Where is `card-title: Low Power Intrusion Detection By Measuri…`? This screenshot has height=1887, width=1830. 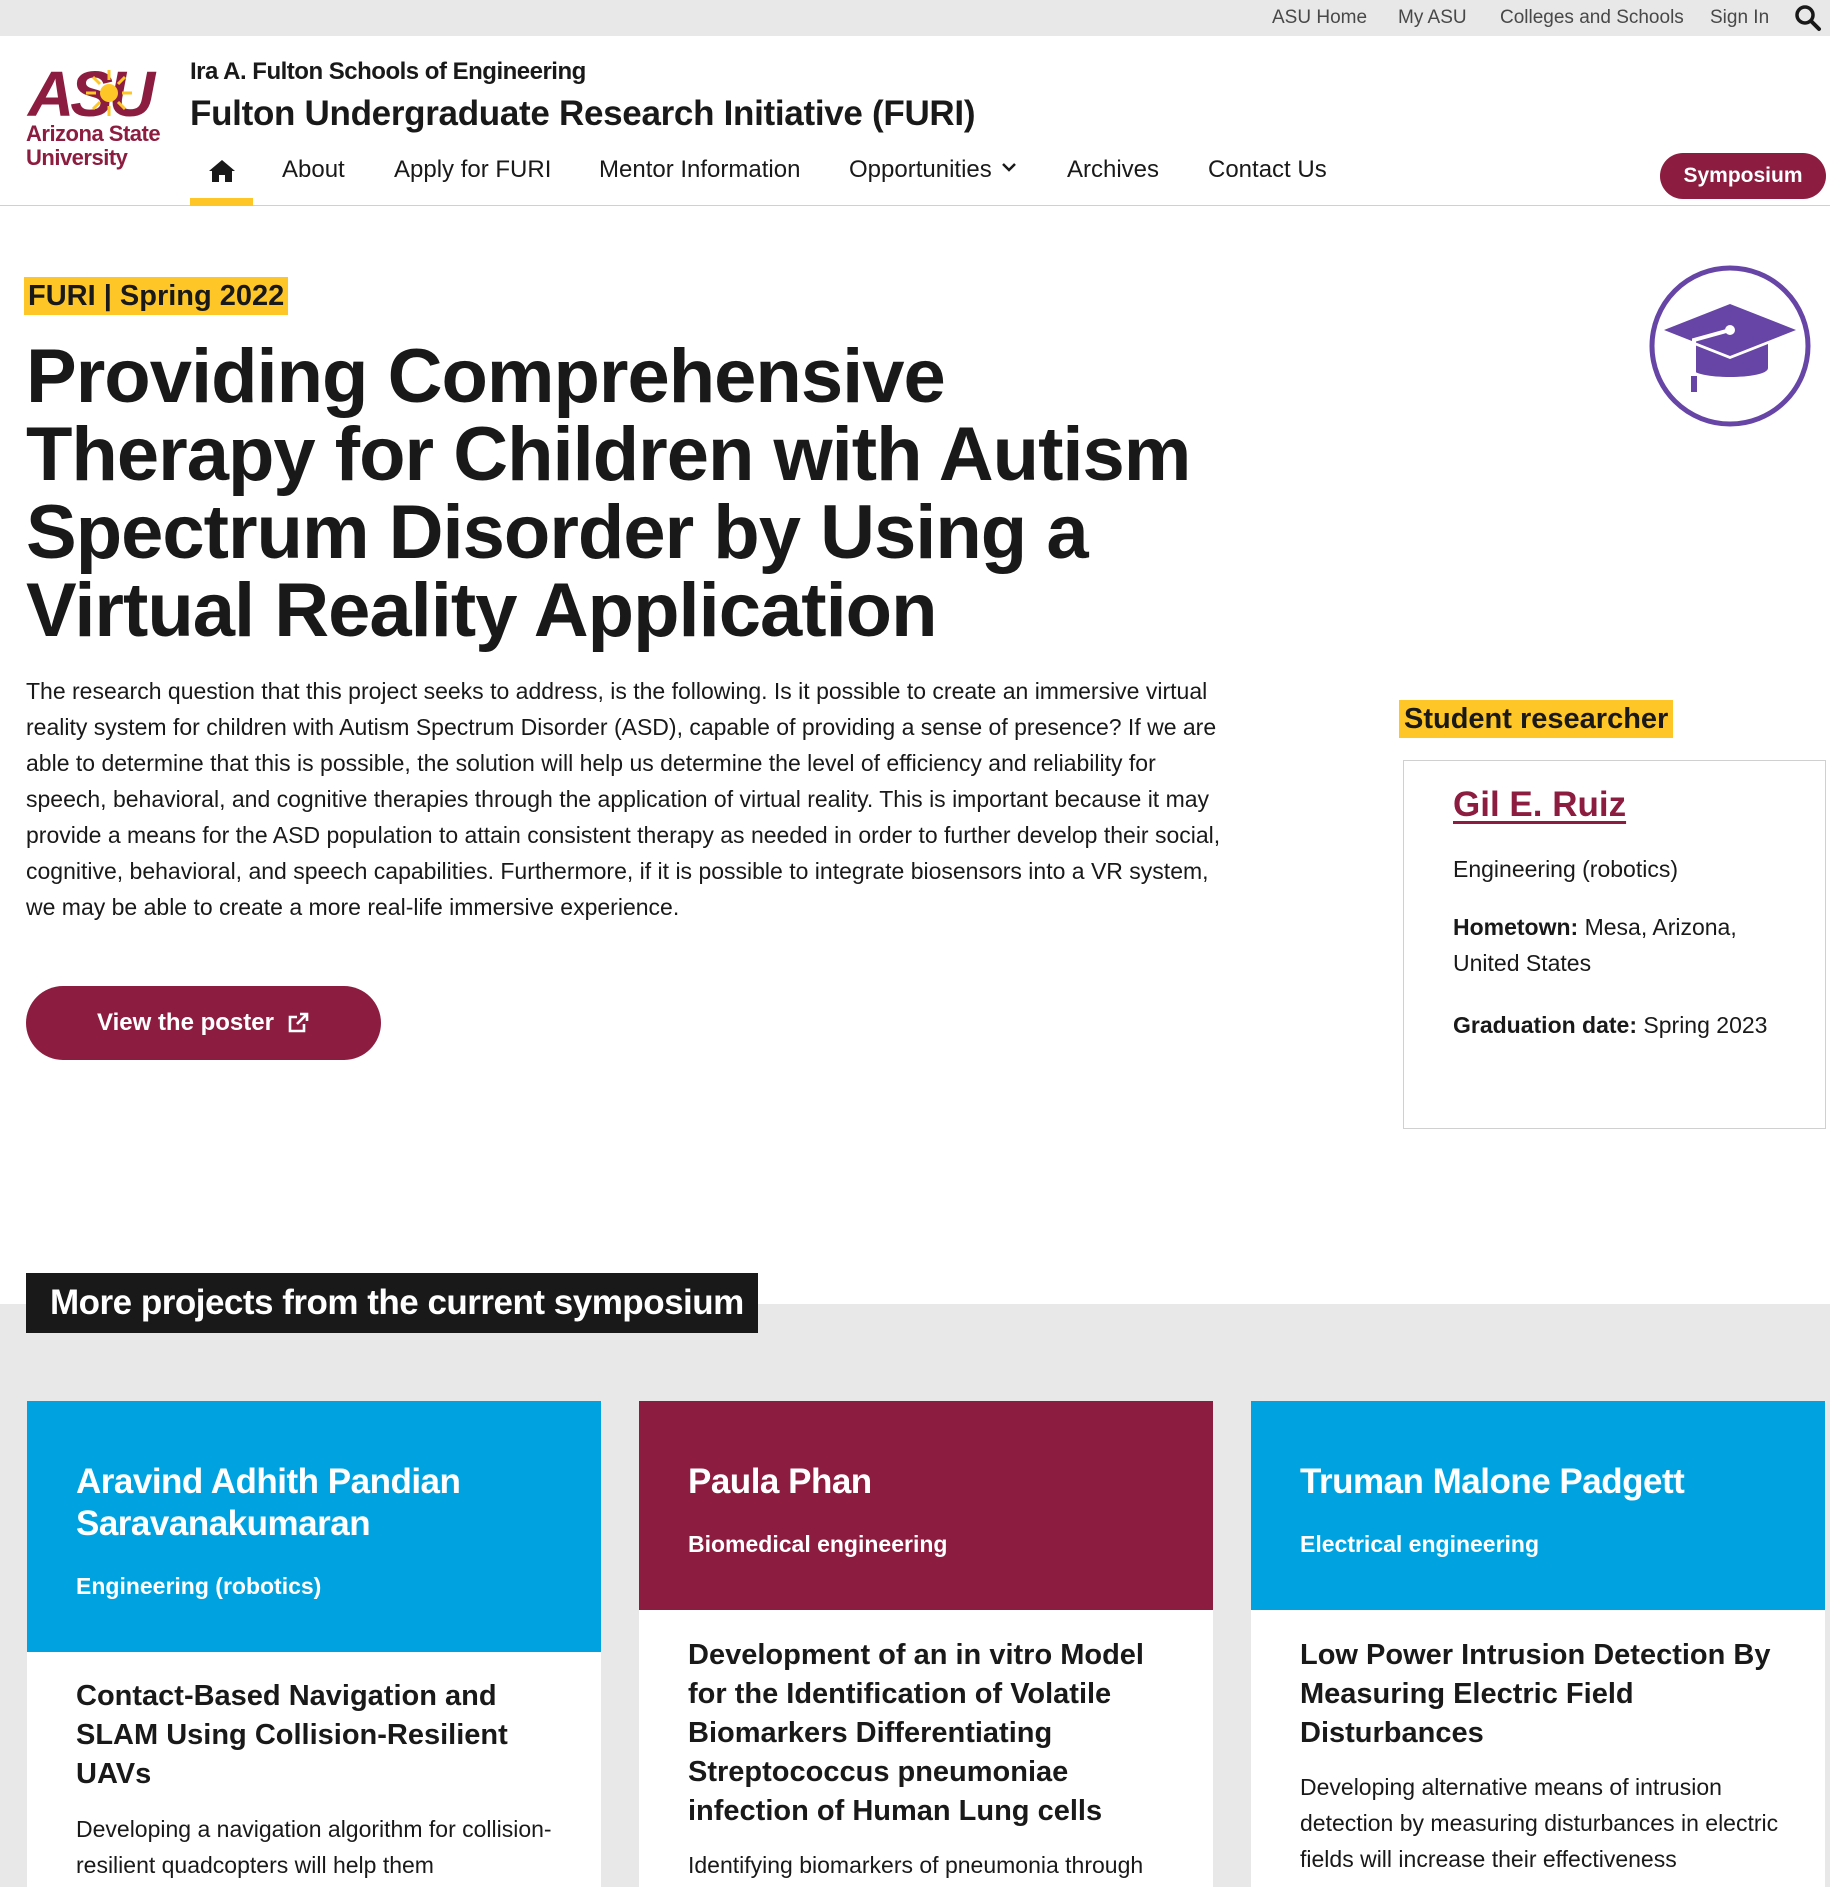
card-title: Low Power Intrusion Detection By Measuri… is located at coordinates (1545, 1694).